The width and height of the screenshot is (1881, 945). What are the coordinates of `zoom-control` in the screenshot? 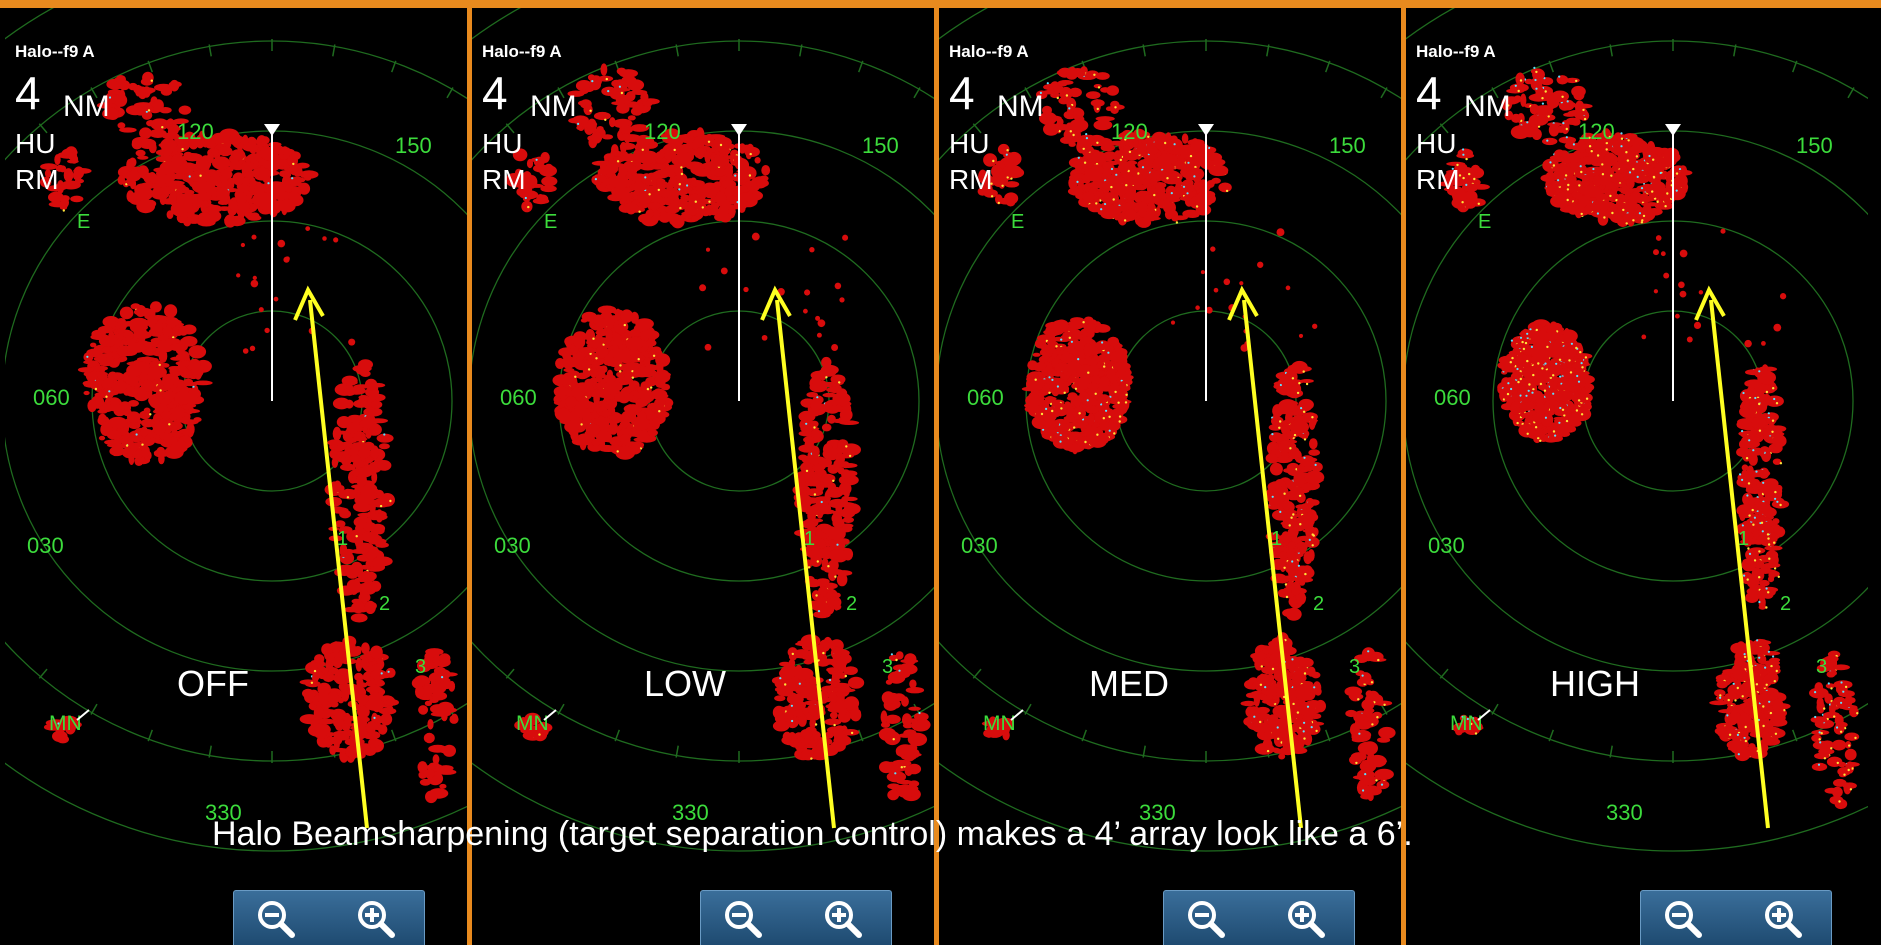 It's located at (1259, 917).